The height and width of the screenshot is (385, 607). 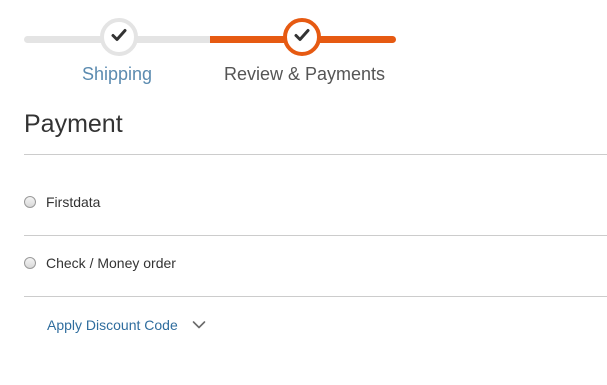 I want to click on step-shipping-indicator, so click(x=119, y=37).